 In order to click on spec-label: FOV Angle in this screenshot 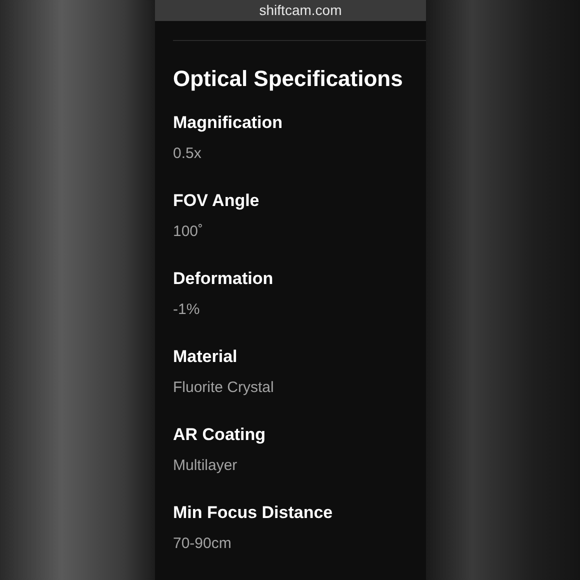, I will do `click(216, 201)`.